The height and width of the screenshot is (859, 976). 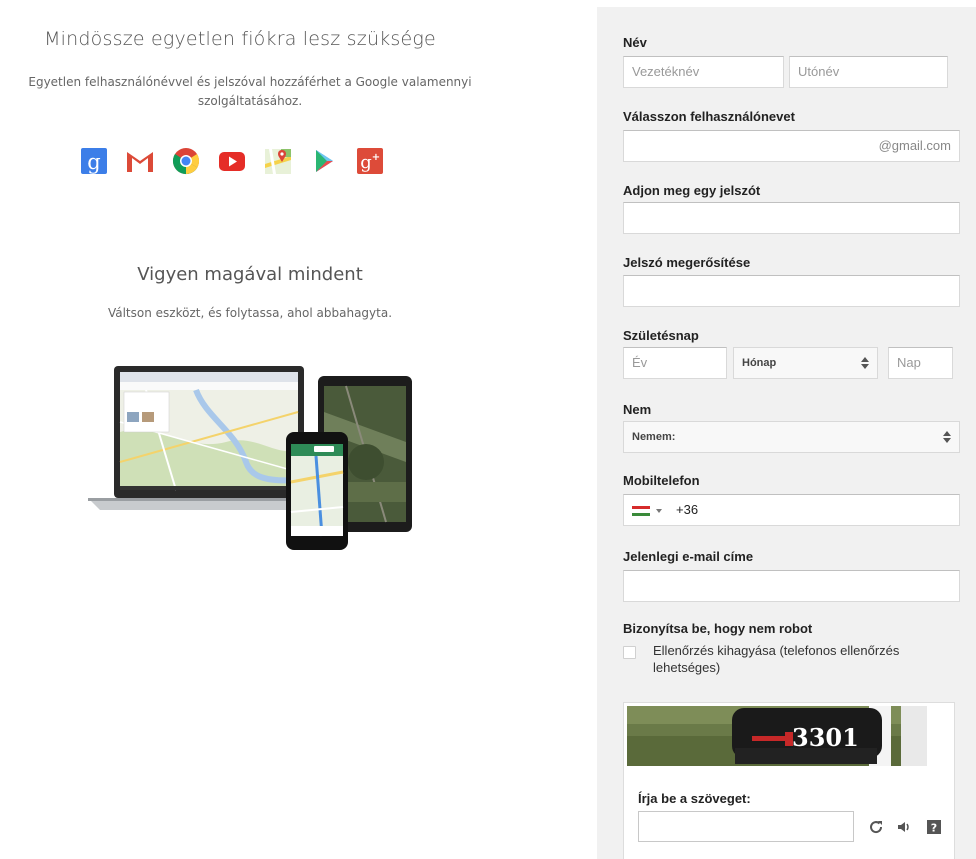 I want to click on gmail-suffix: @gmail.com, so click(x=914, y=145).